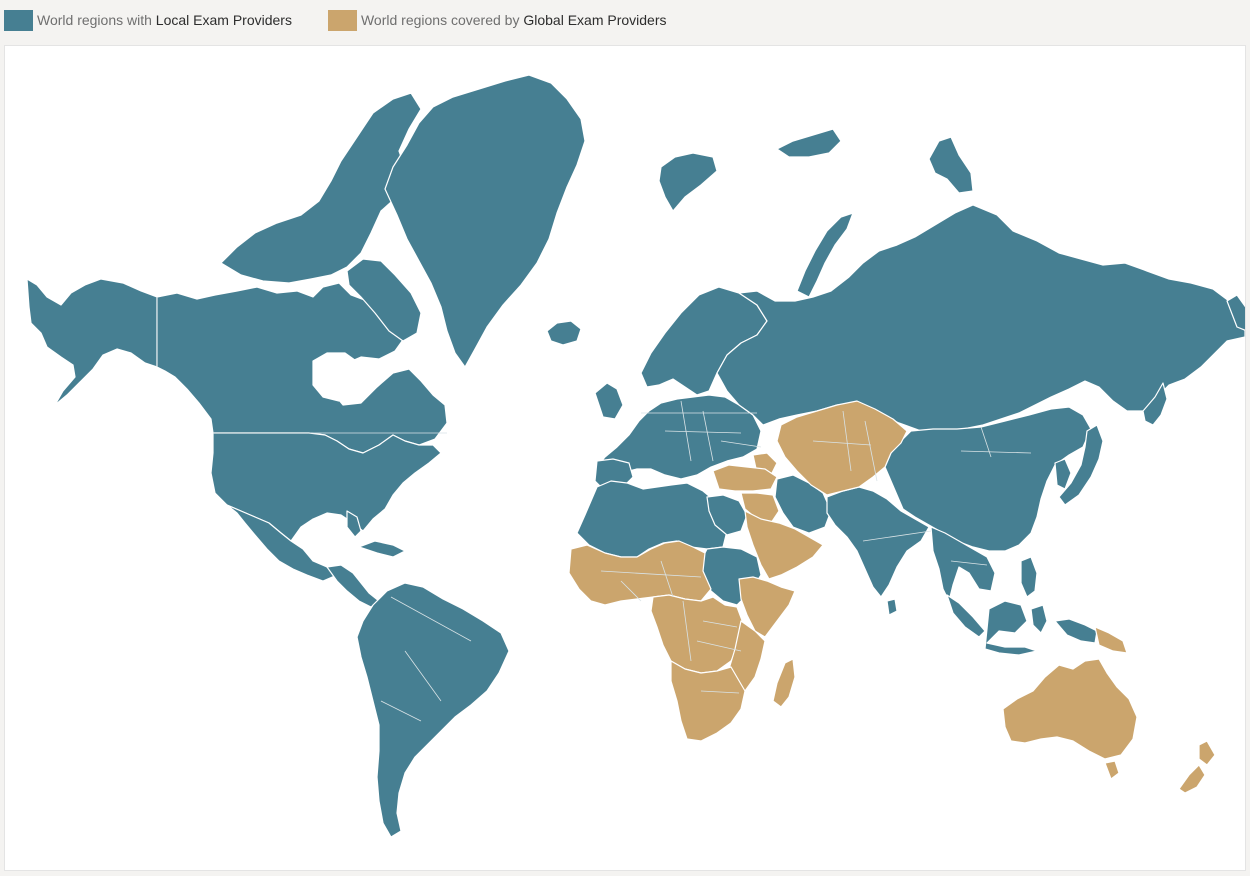 This screenshot has height=876, width=1250. What do you see at coordinates (1207, 753) in the screenshot?
I see `region-new-zealand-north` at bounding box center [1207, 753].